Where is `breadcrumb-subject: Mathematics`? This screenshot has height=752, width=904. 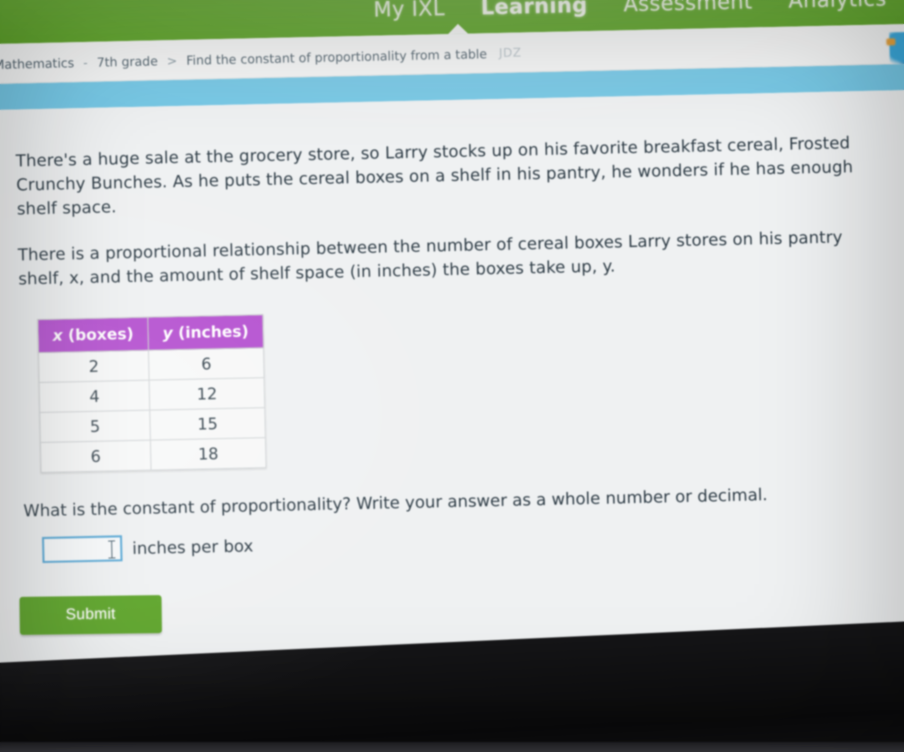
breadcrumb-subject: Mathematics is located at coordinates (37, 63).